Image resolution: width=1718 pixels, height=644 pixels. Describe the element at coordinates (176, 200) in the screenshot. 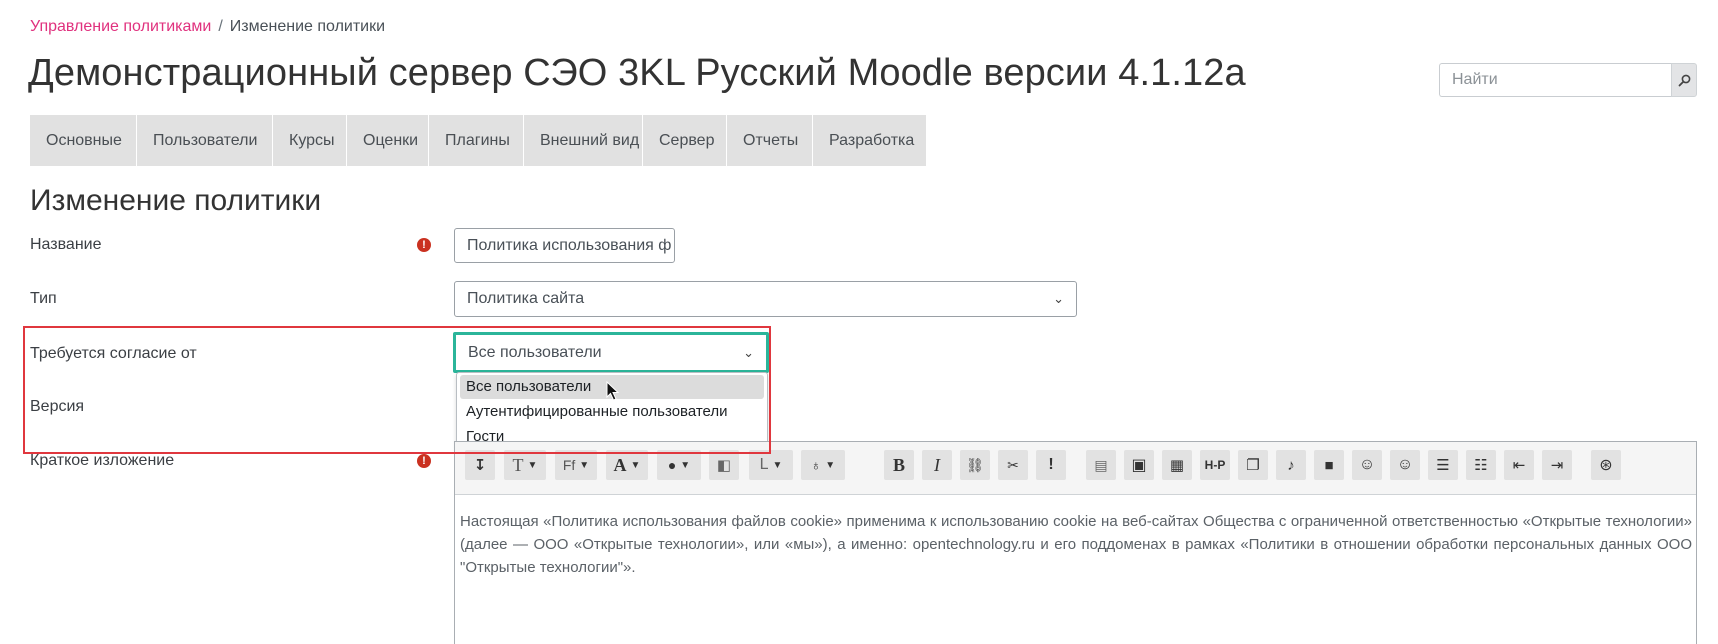

I see `section-title: Изменение политики` at that location.